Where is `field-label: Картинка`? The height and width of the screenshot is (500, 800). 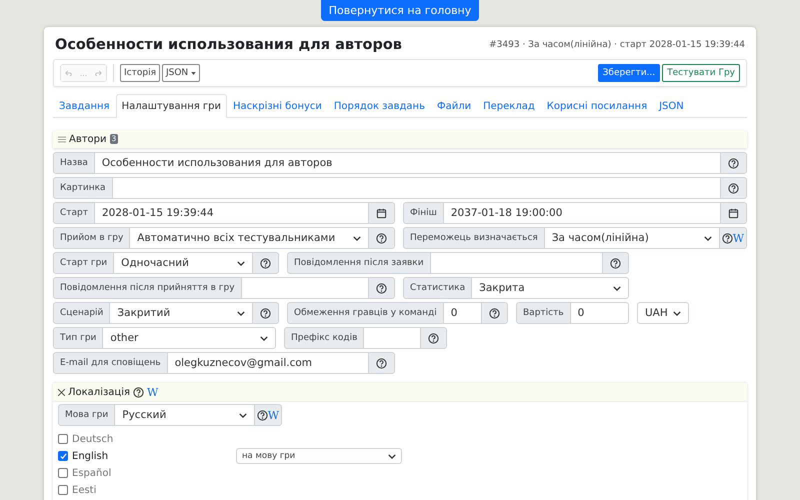 field-label: Картинка is located at coordinates (83, 188).